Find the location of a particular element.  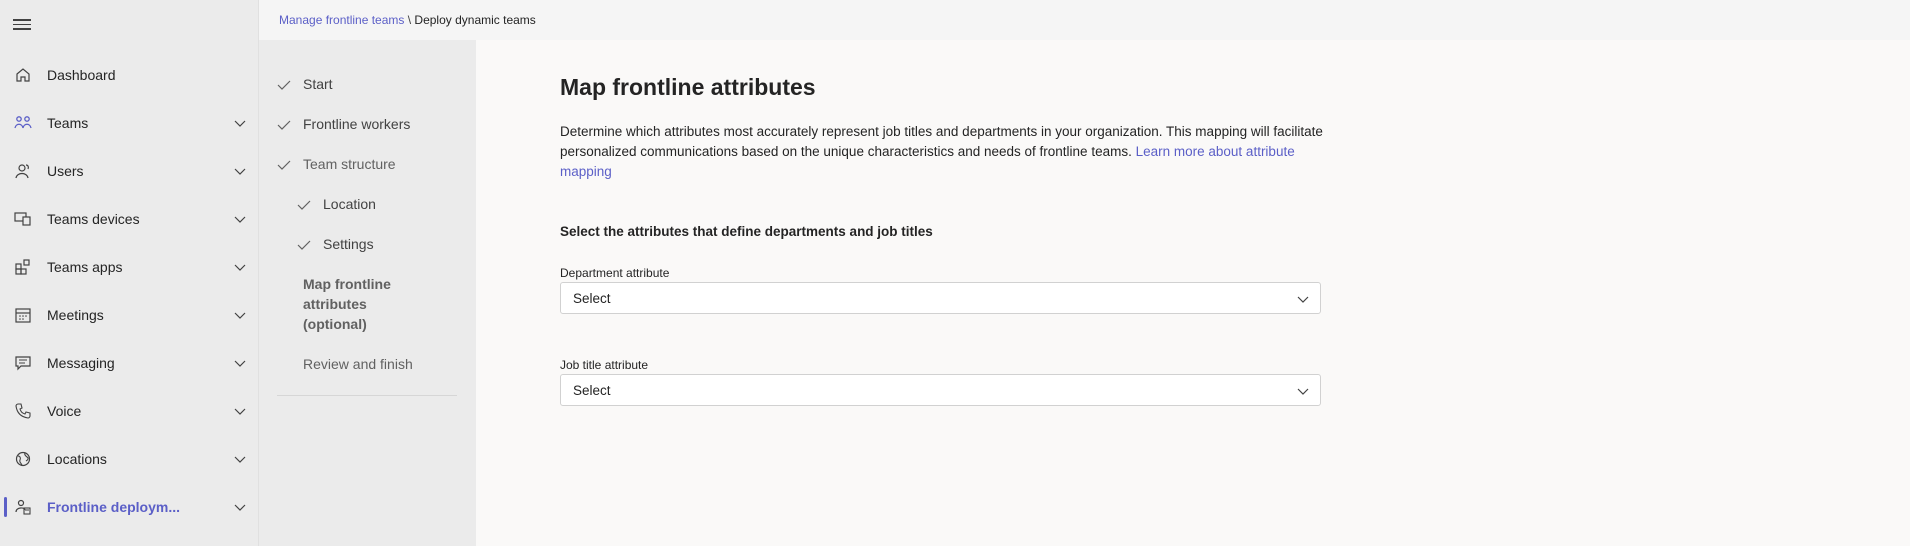

breadcrumb-link-manage-frontline-teams: Manage frontline teams is located at coordinates (341, 20).